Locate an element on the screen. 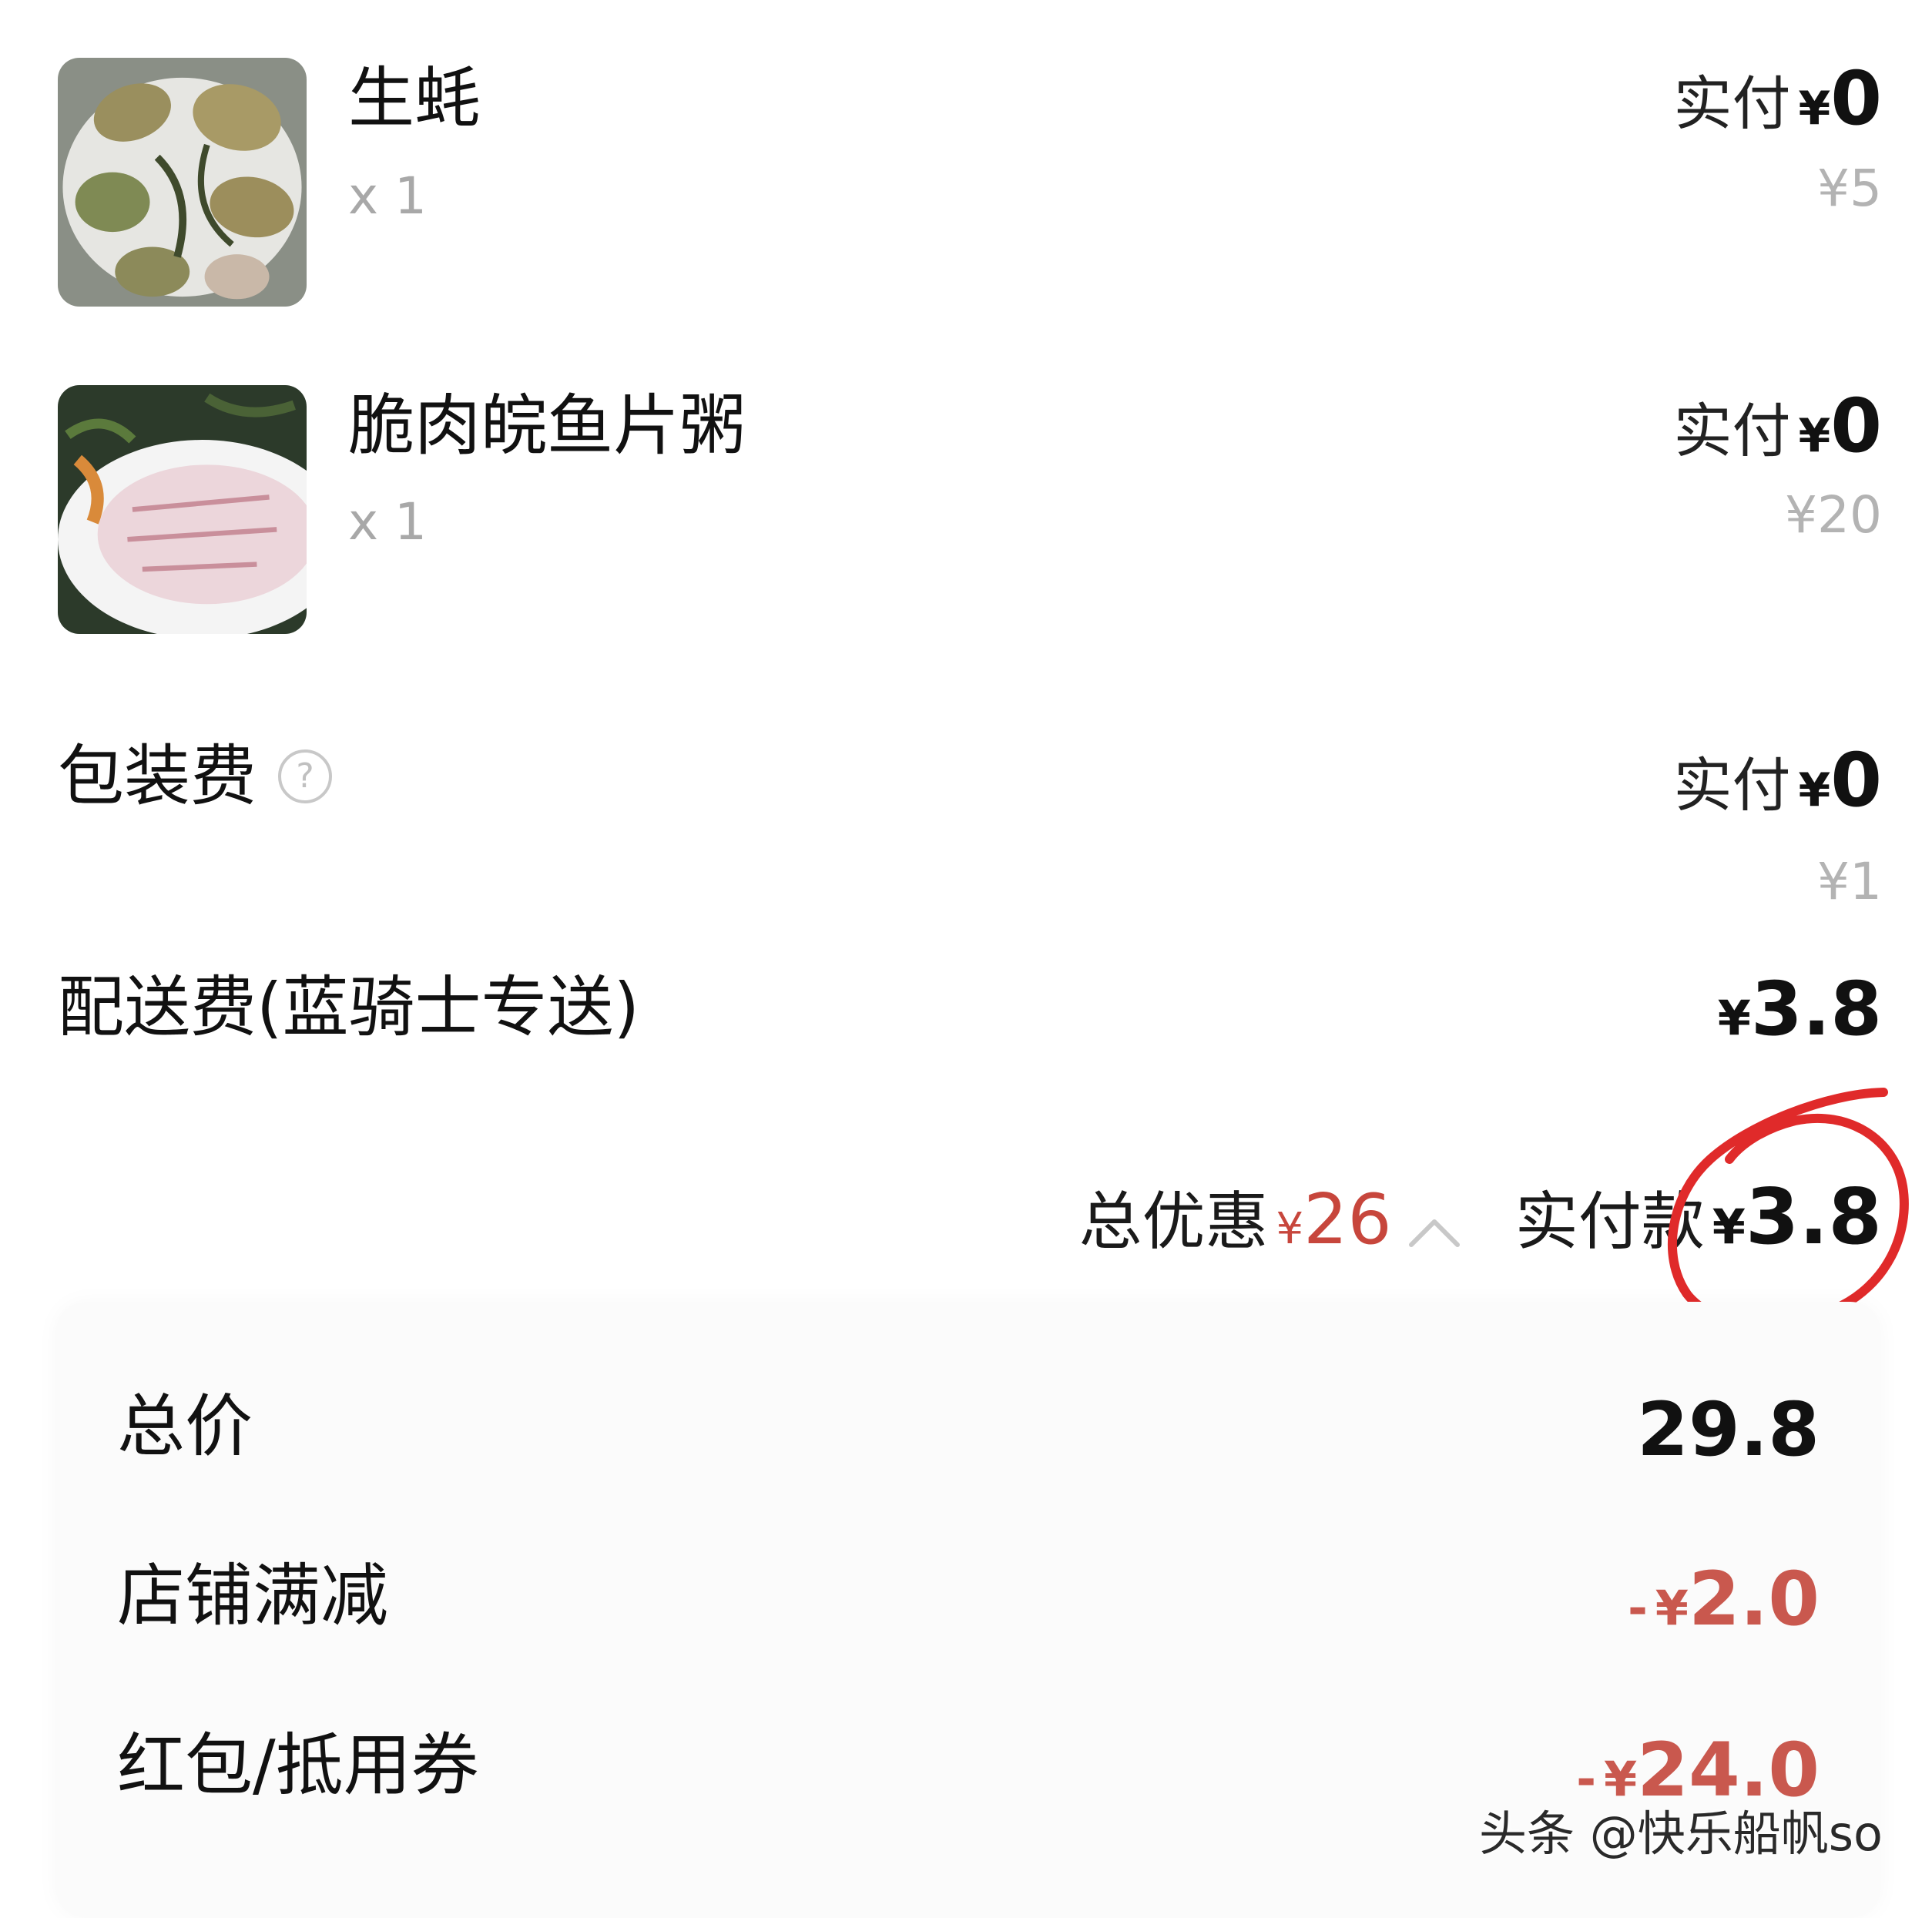 The height and width of the screenshot is (1918, 1932). watermark: 头条 @快乐船帆so is located at coordinates (1681, 1834).